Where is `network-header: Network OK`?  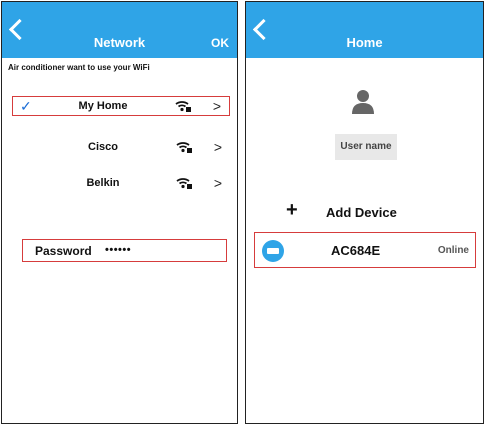 network-header: Network OK is located at coordinates (119, 30).